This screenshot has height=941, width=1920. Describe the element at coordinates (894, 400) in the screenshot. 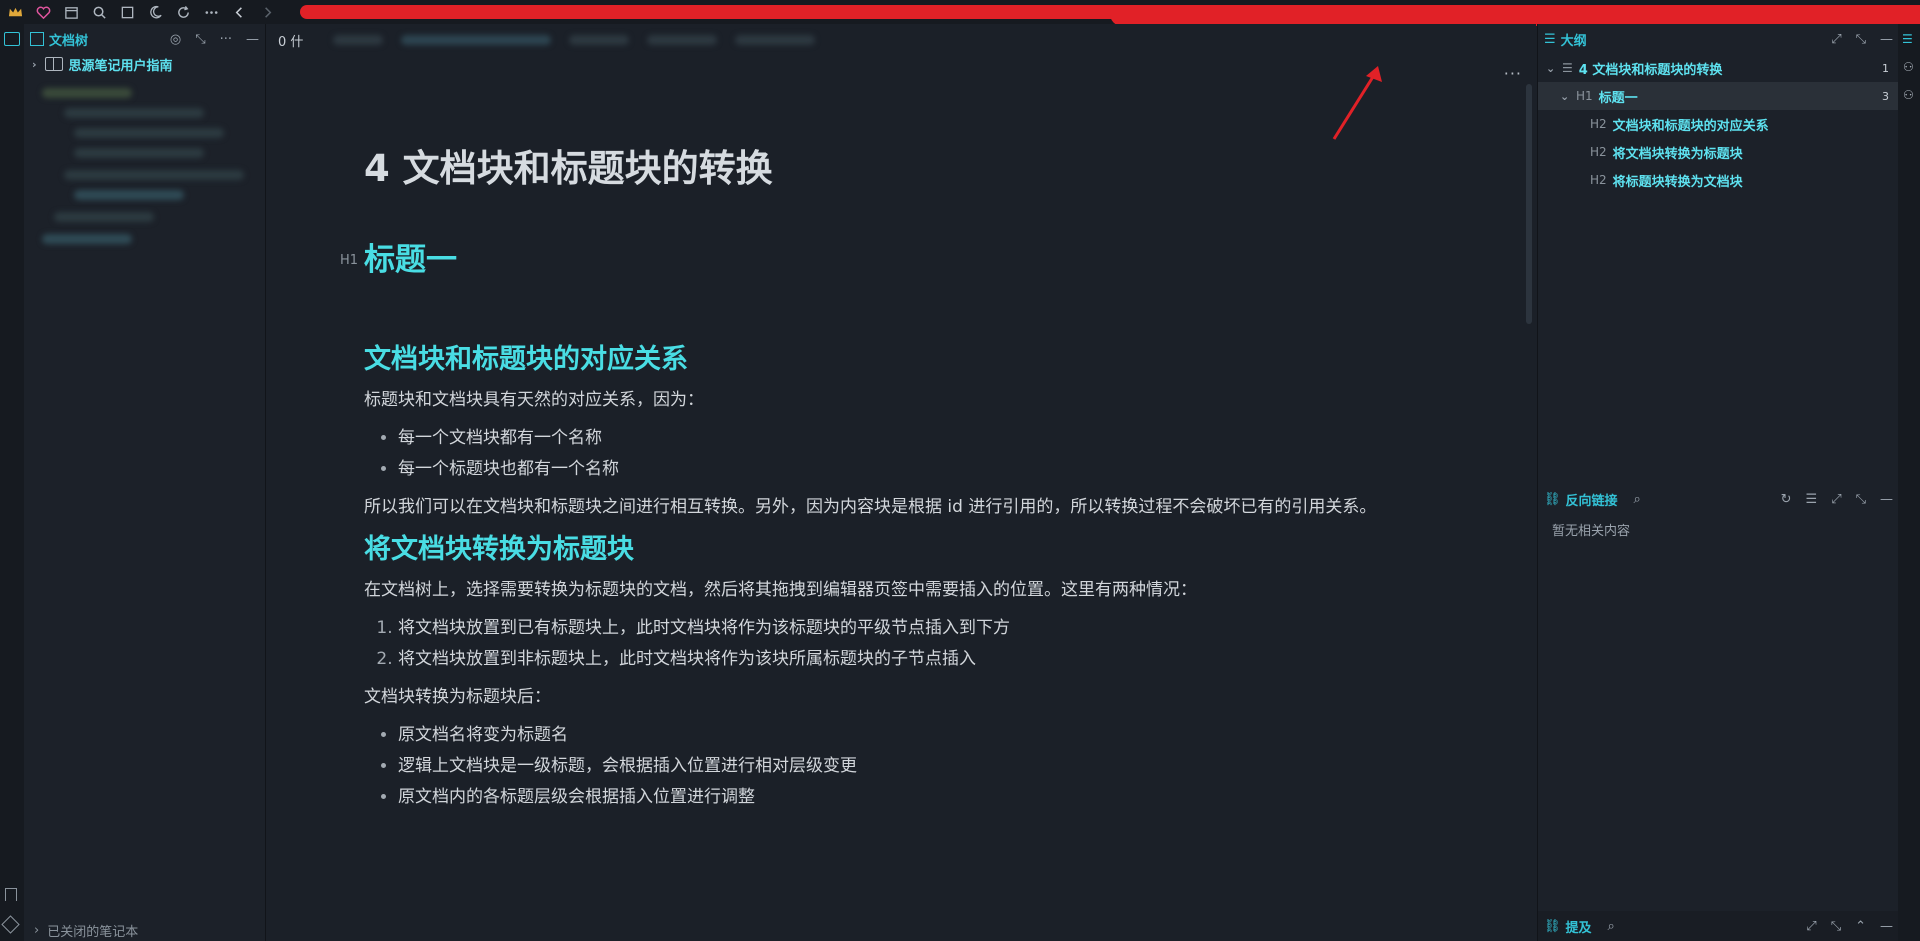

I see `paragraph: 标题块和文档块具有天然的对应关系，因为：` at that location.